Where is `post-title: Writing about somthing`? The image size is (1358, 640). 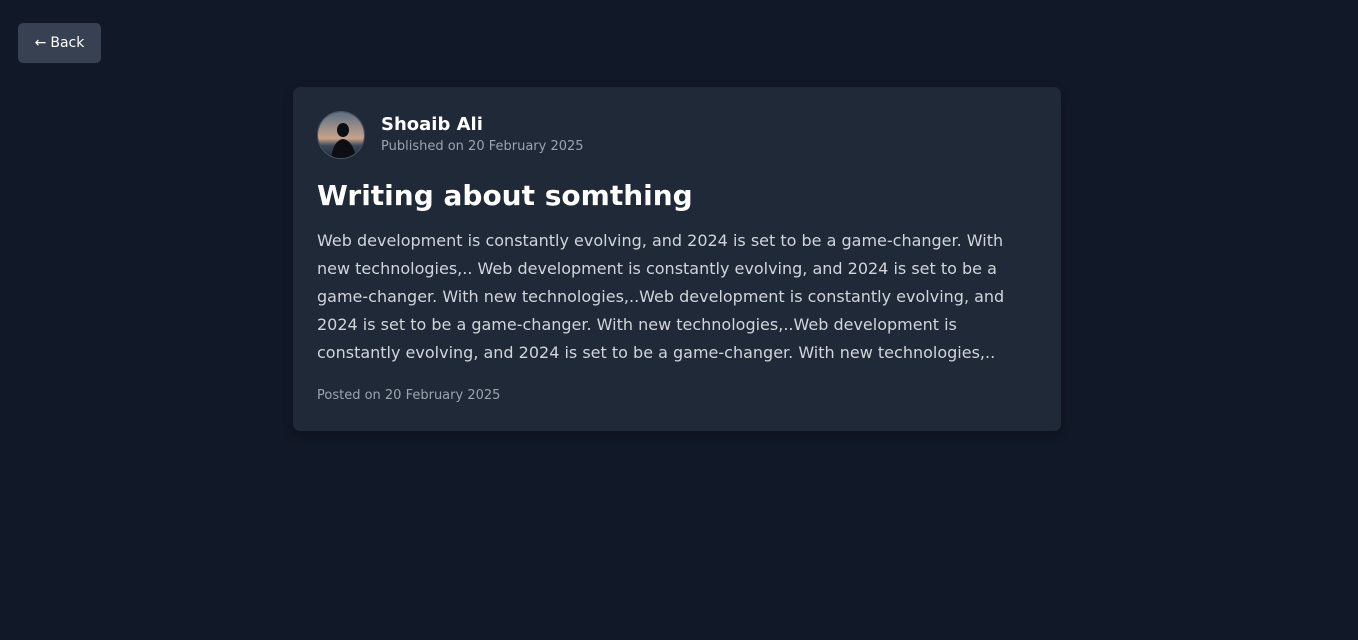
post-title: Writing about somthing is located at coordinates (505, 195).